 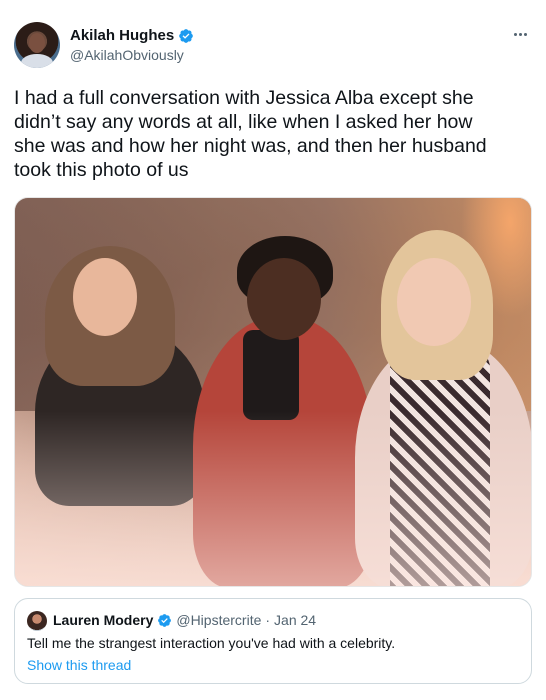 What do you see at coordinates (122, 35) in the screenshot?
I see `author-name: Akilah Hughes` at bounding box center [122, 35].